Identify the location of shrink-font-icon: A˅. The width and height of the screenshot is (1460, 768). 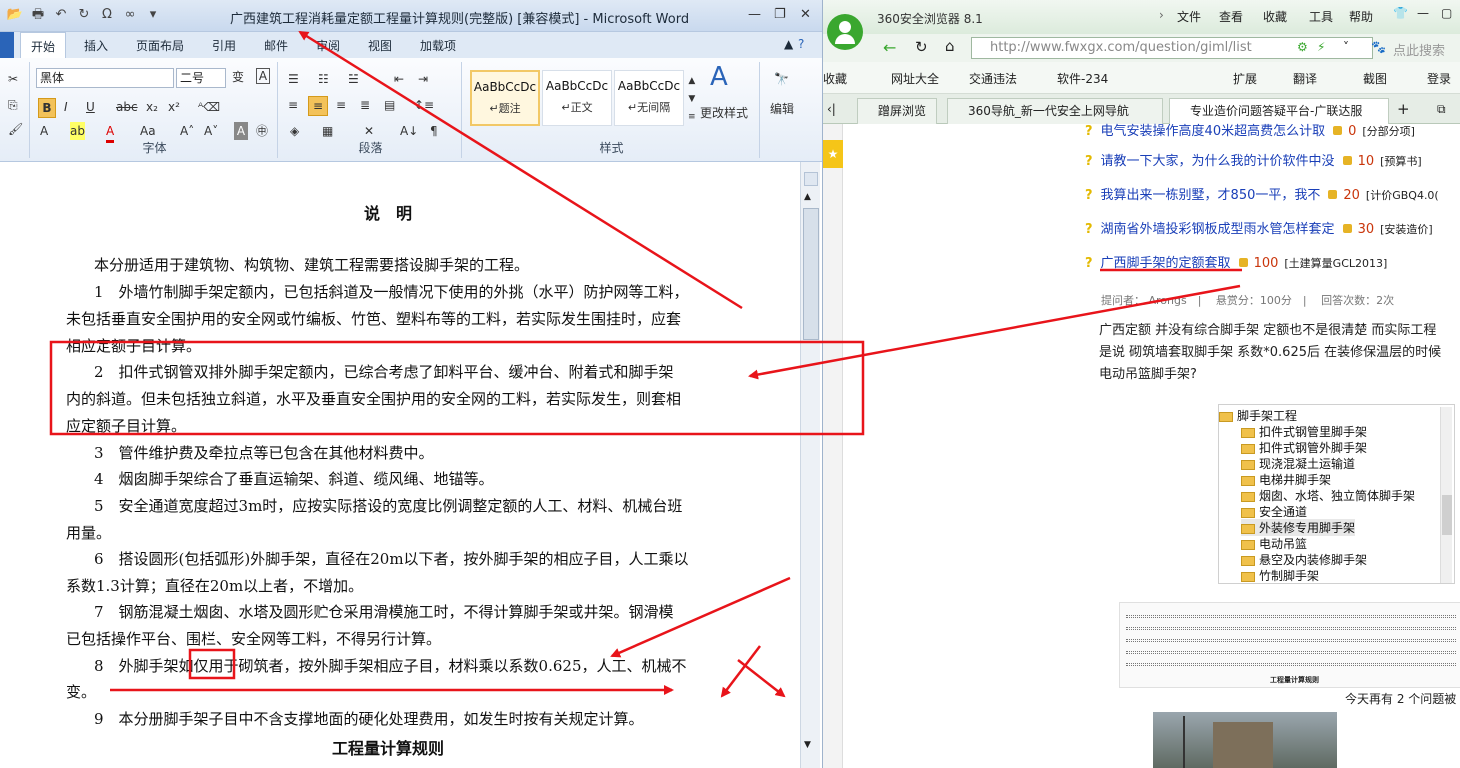
(211, 131).